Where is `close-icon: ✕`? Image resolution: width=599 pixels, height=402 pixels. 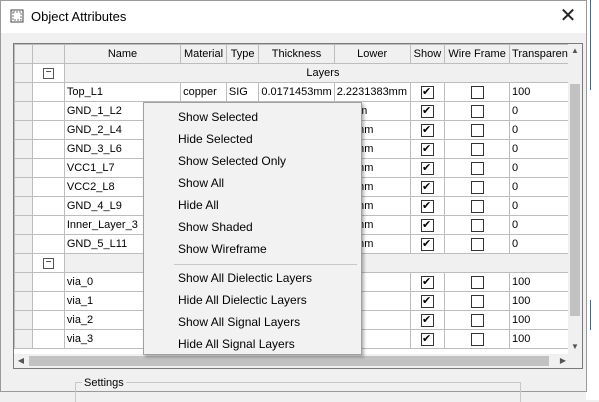 close-icon: ✕ is located at coordinates (568, 16).